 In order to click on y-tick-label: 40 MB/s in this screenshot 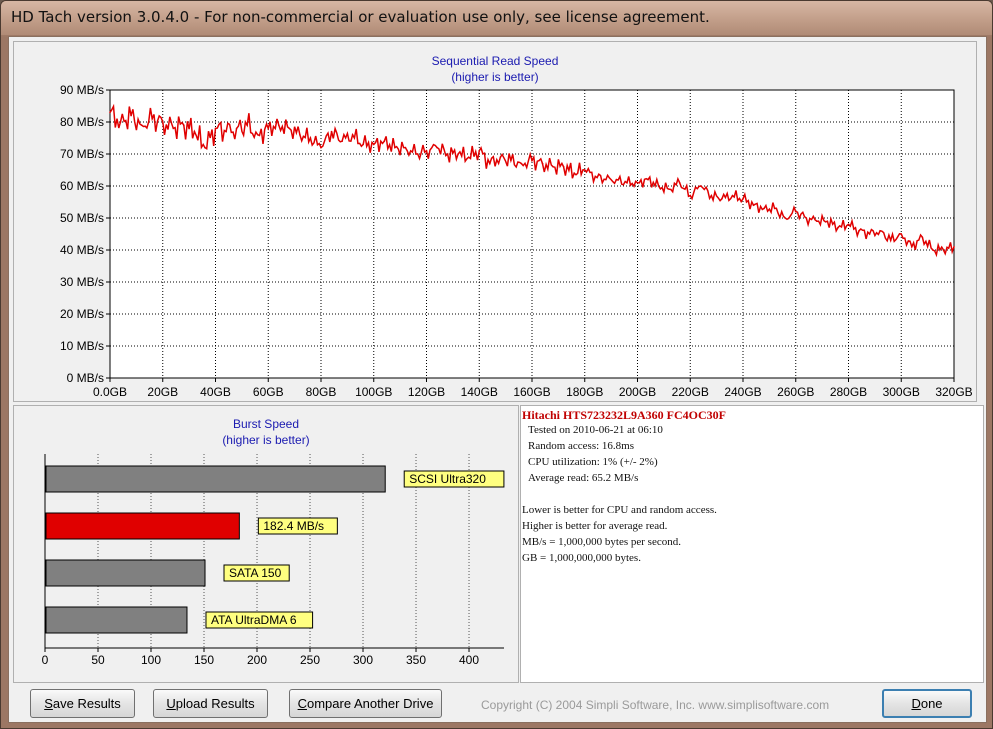, I will do `click(82, 250)`.